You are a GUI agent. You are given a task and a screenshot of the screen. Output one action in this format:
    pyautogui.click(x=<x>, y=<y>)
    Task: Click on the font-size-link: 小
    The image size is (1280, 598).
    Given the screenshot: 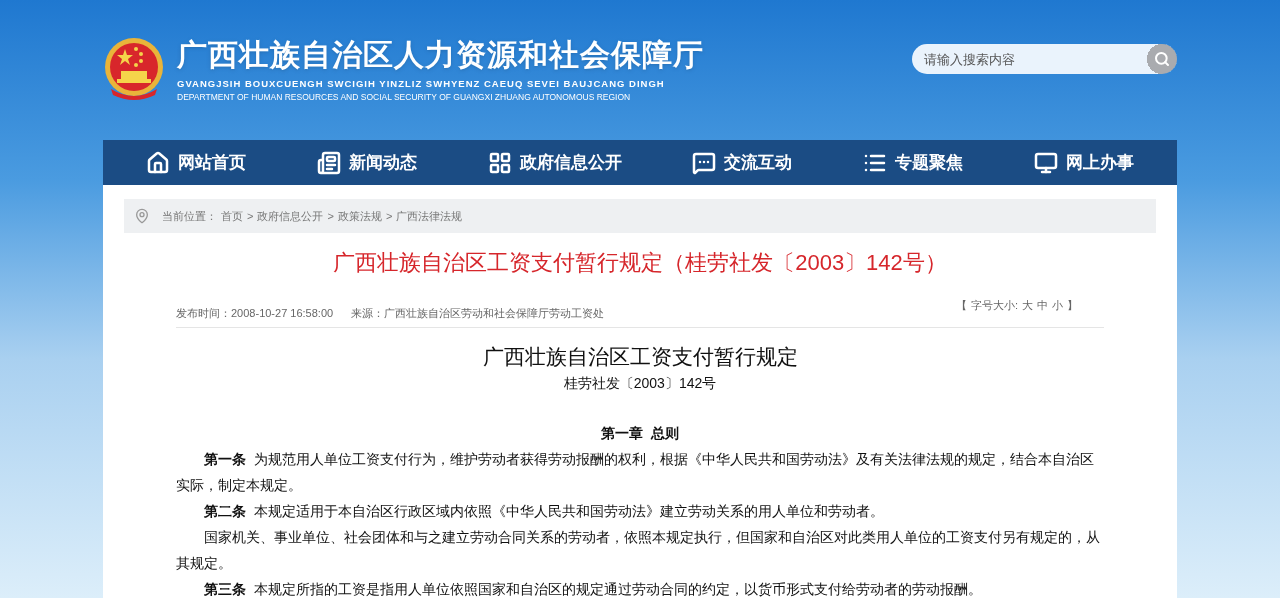 What is the action you would take?
    pyautogui.click(x=1057, y=305)
    